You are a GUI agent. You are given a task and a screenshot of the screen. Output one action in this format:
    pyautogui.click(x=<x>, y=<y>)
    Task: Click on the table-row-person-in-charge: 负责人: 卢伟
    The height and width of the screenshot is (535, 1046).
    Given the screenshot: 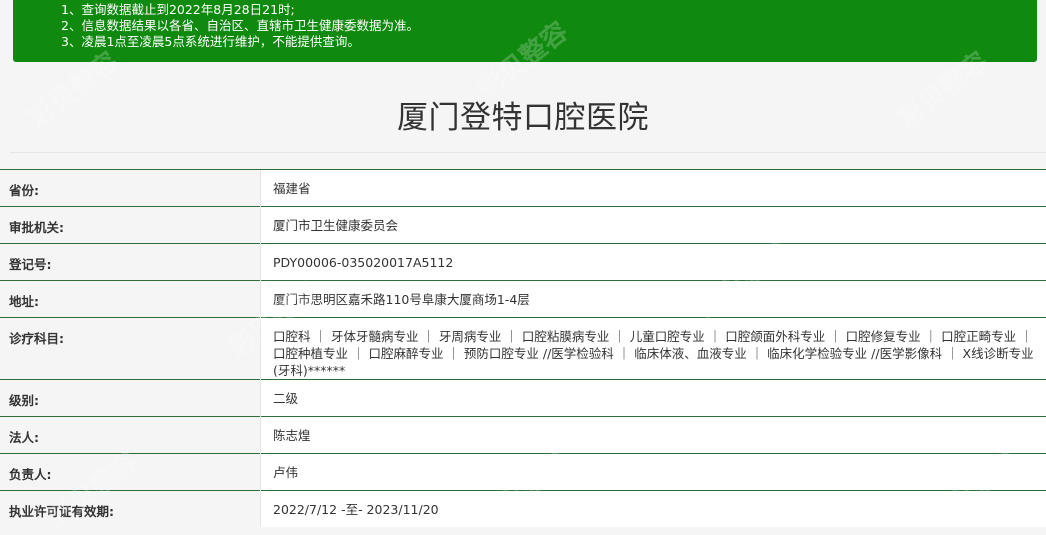 What is the action you would take?
    pyautogui.click(x=523, y=472)
    